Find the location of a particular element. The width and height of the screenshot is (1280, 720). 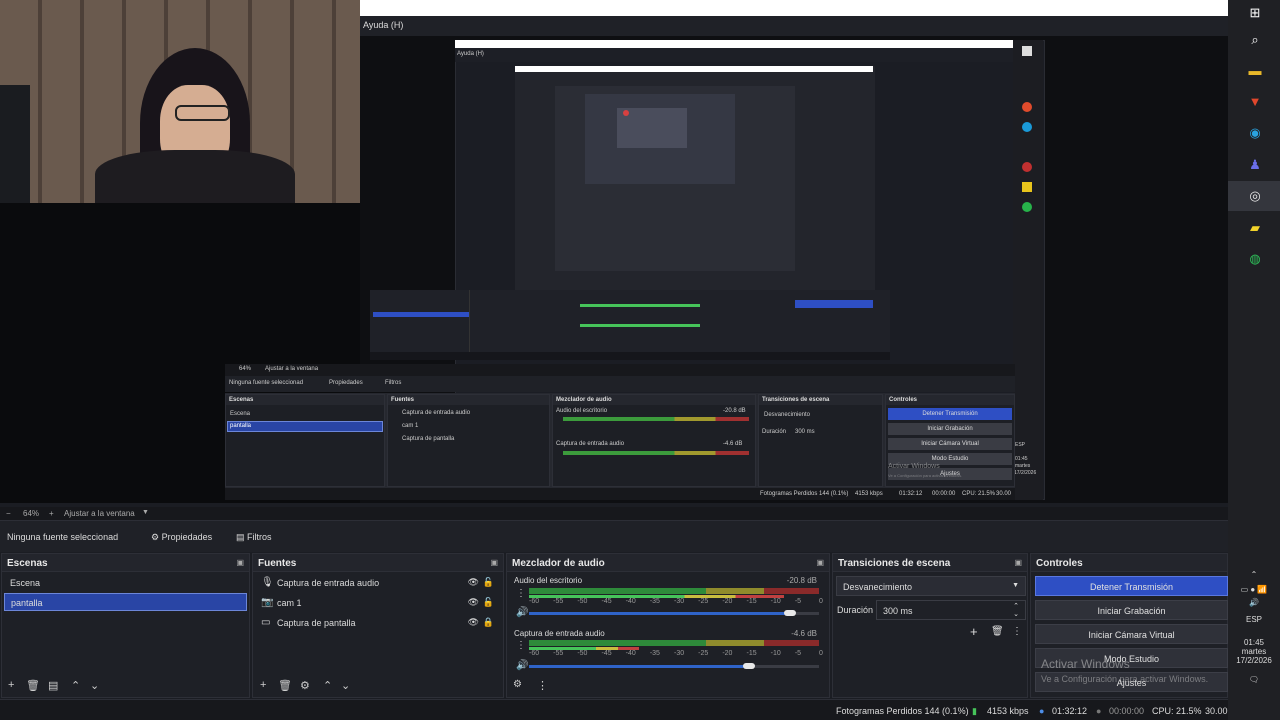

tray-icons: ▭ ● 📶 is located at coordinates (1254, 589).